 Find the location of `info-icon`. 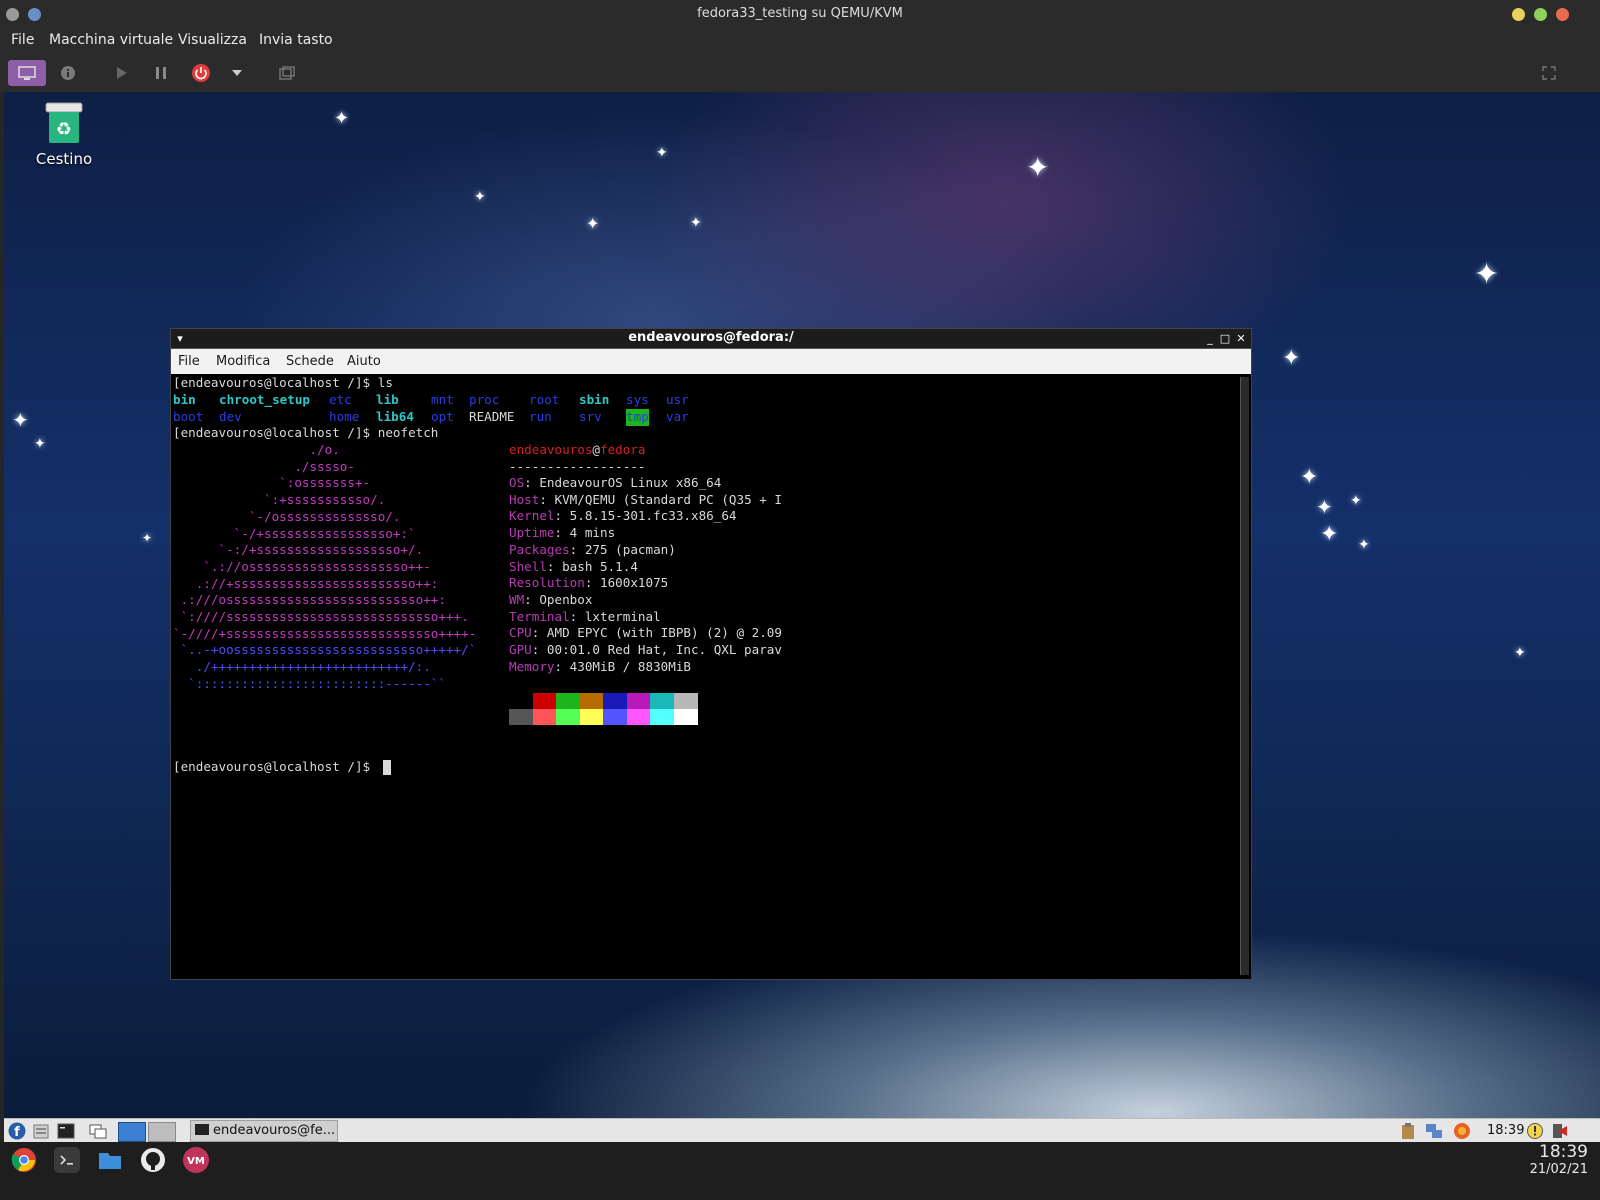

info-icon is located at coordinates (68, 73).